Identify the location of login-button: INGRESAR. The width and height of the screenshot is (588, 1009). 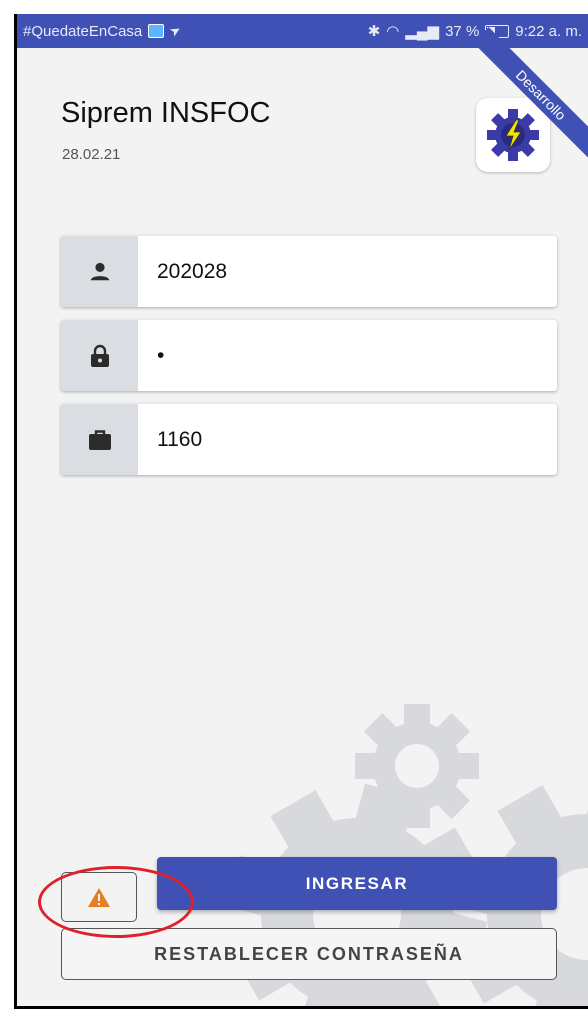
(357, 883).